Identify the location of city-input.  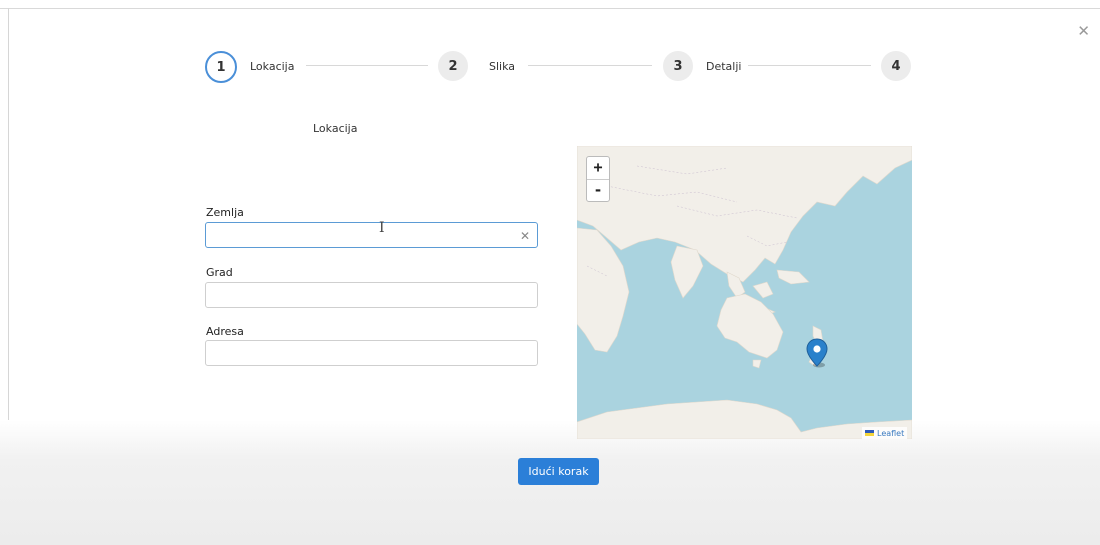
(371, 295).